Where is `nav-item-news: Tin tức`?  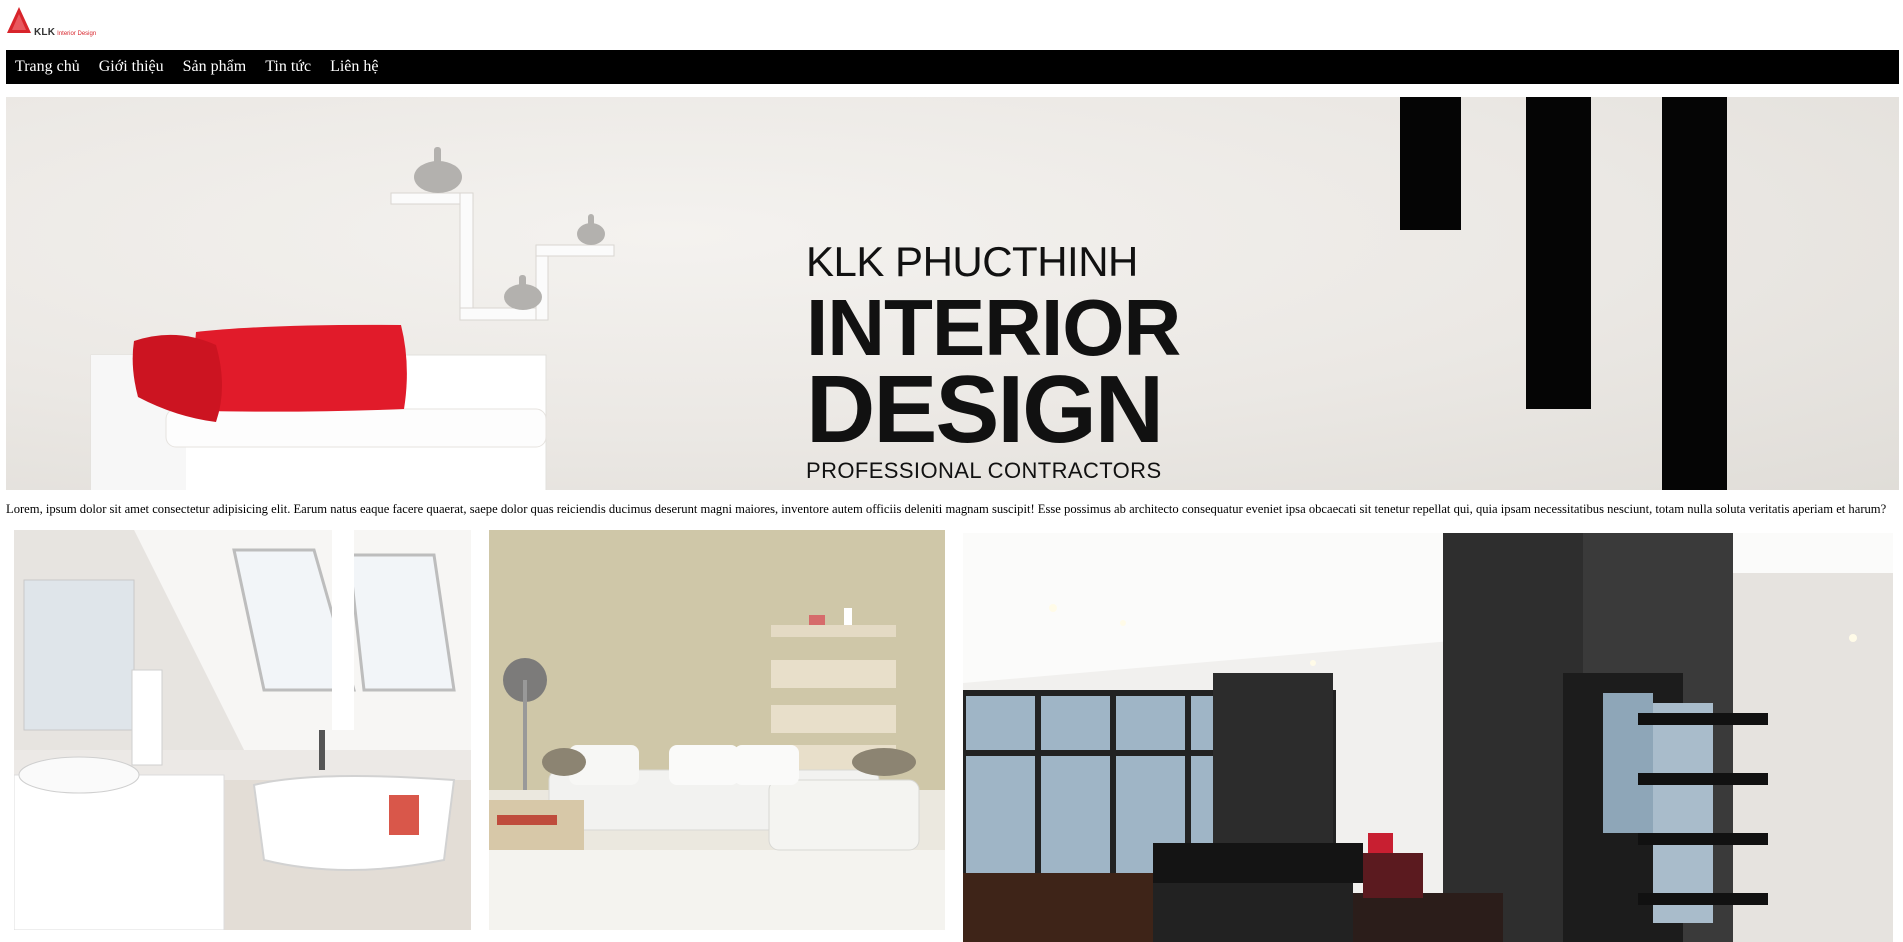
nav-item-news: Tin tức is located at coordinates (288, 67).